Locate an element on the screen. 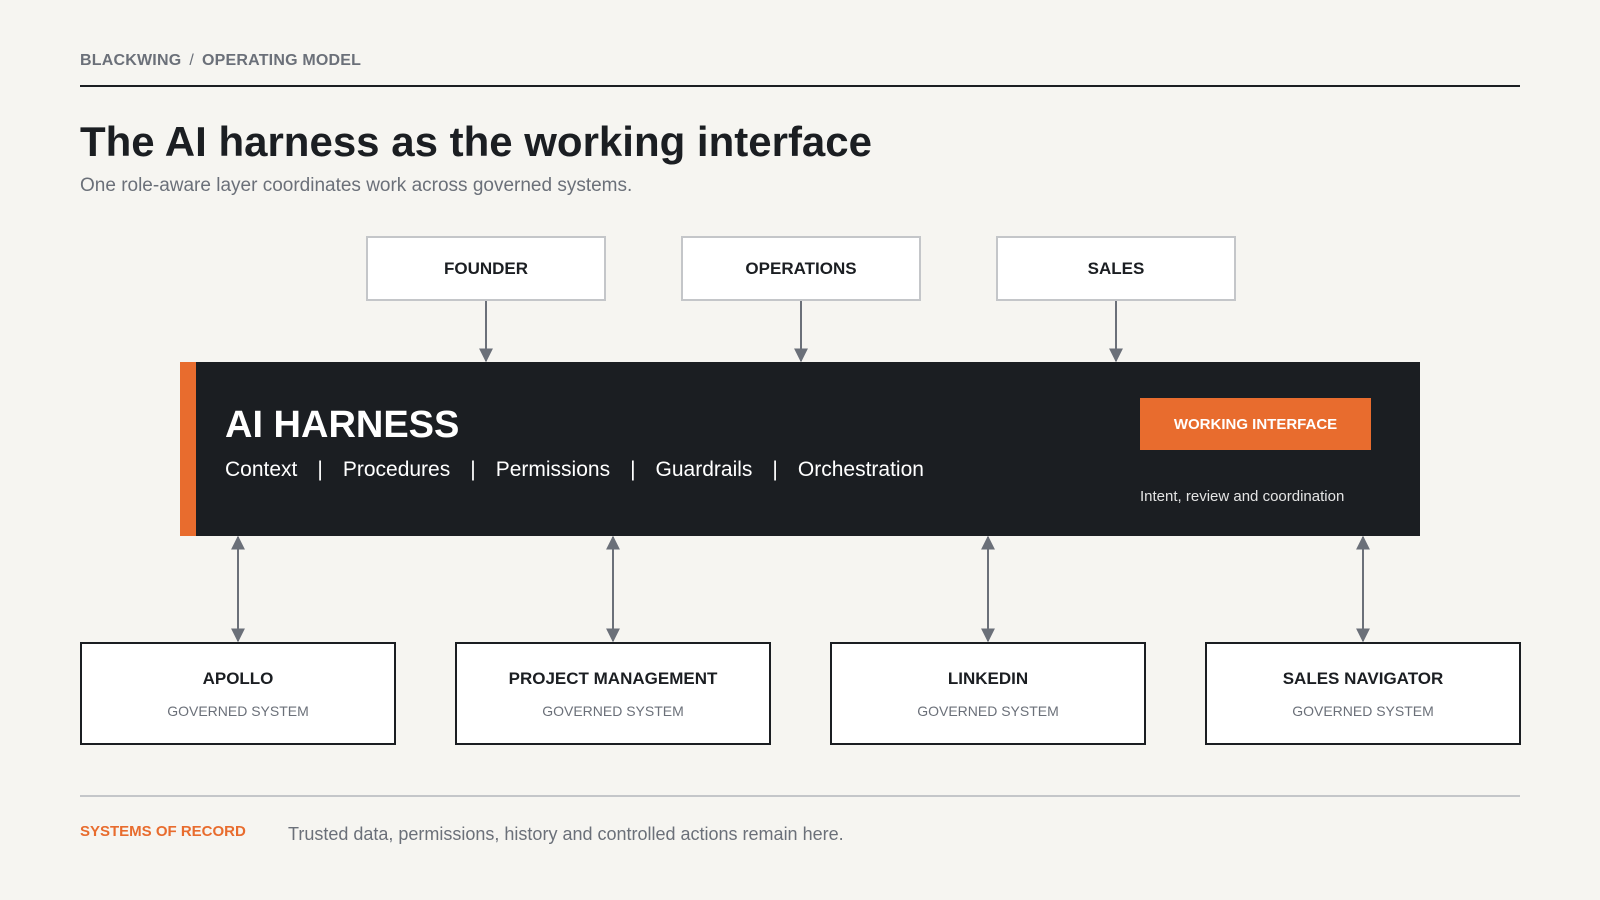  footer-divider is located at coordinates (800, 796).